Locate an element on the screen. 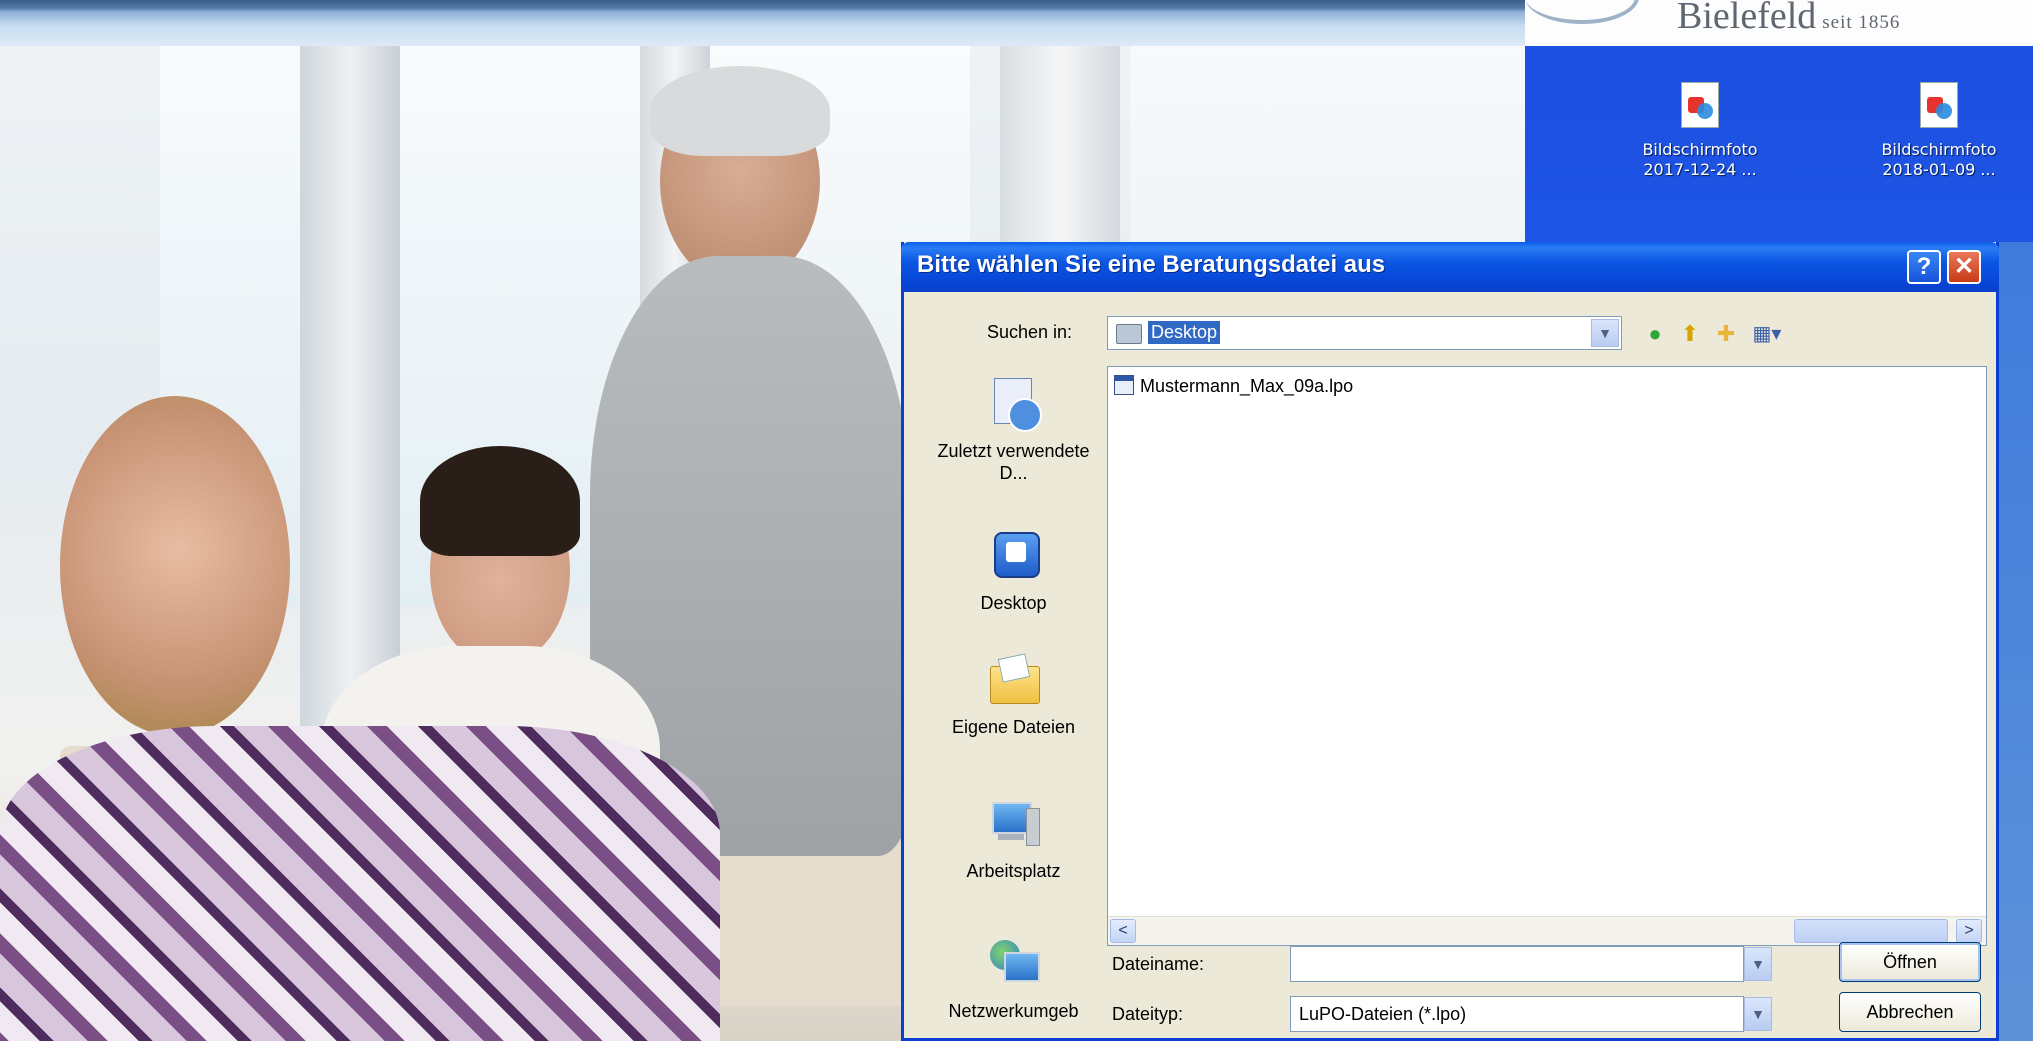  place-my-computer: Arbeitsplatz is located at coordinates (1013, 839).